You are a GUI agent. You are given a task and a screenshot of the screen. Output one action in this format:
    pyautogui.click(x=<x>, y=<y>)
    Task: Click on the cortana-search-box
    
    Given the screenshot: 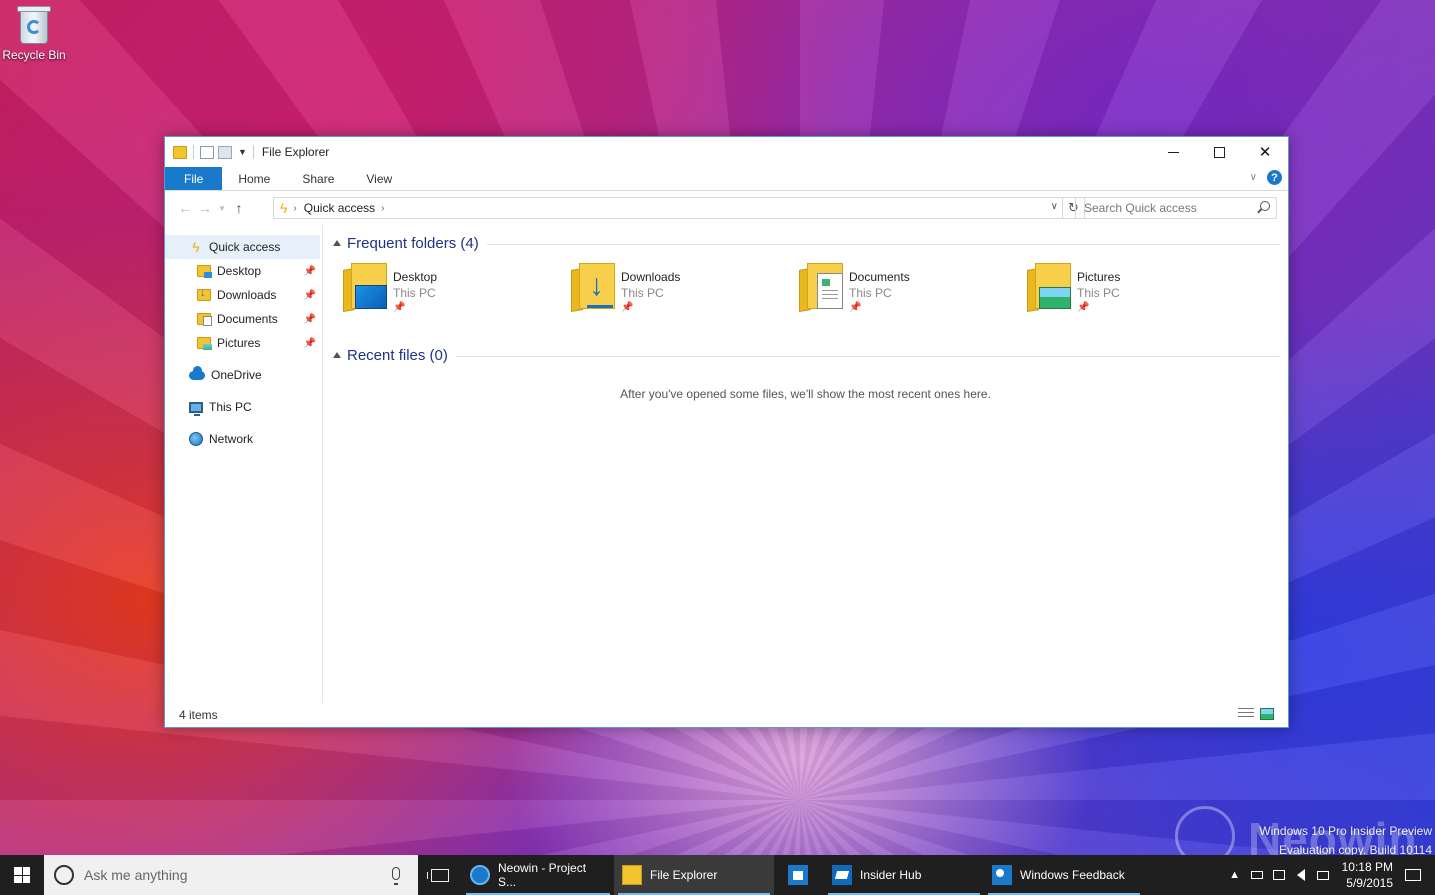 What is the action you would take?
    pyautogui.click(x=231, y=875)
    